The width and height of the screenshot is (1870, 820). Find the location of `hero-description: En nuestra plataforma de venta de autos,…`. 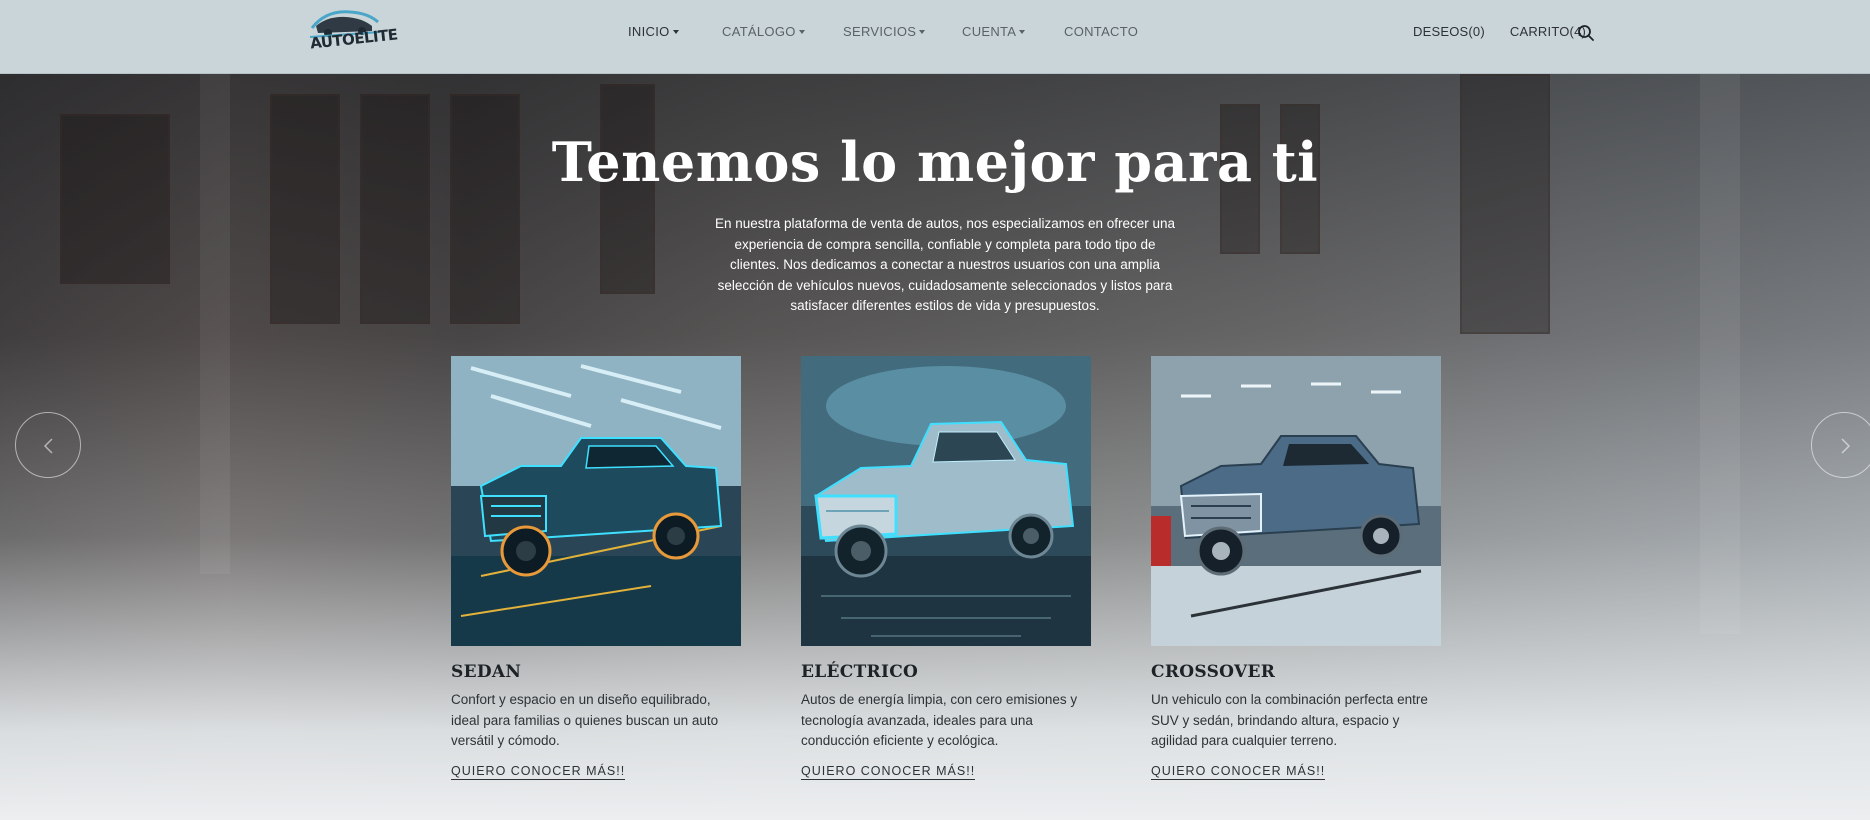

hero-description: En nuestra plataforma de venta de autos,… is located at coordinates (945, 264).